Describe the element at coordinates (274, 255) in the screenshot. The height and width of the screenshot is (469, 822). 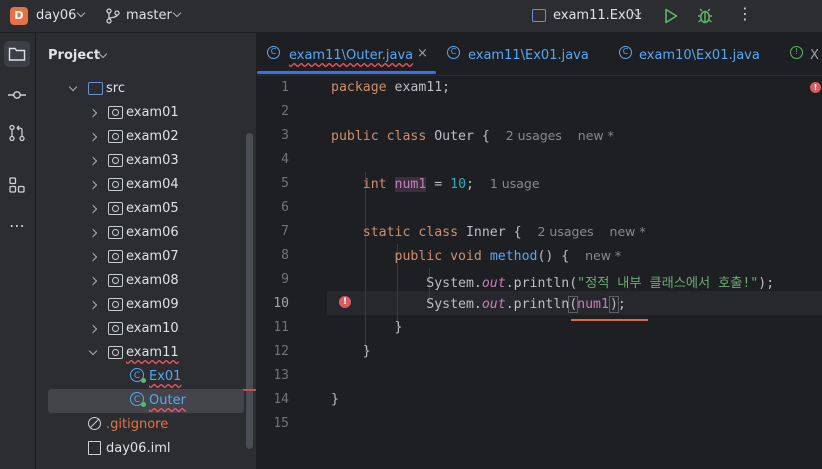
I see `line-number: 8` at that location.